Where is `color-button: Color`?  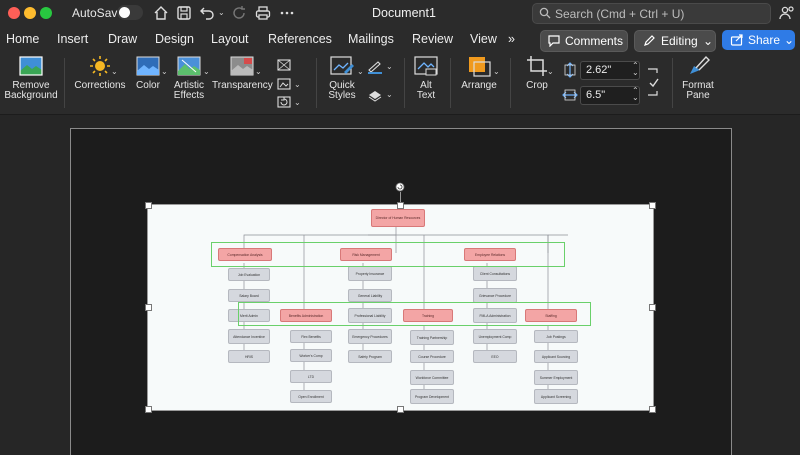 color-button: Color is located at coordinates (148, 72).